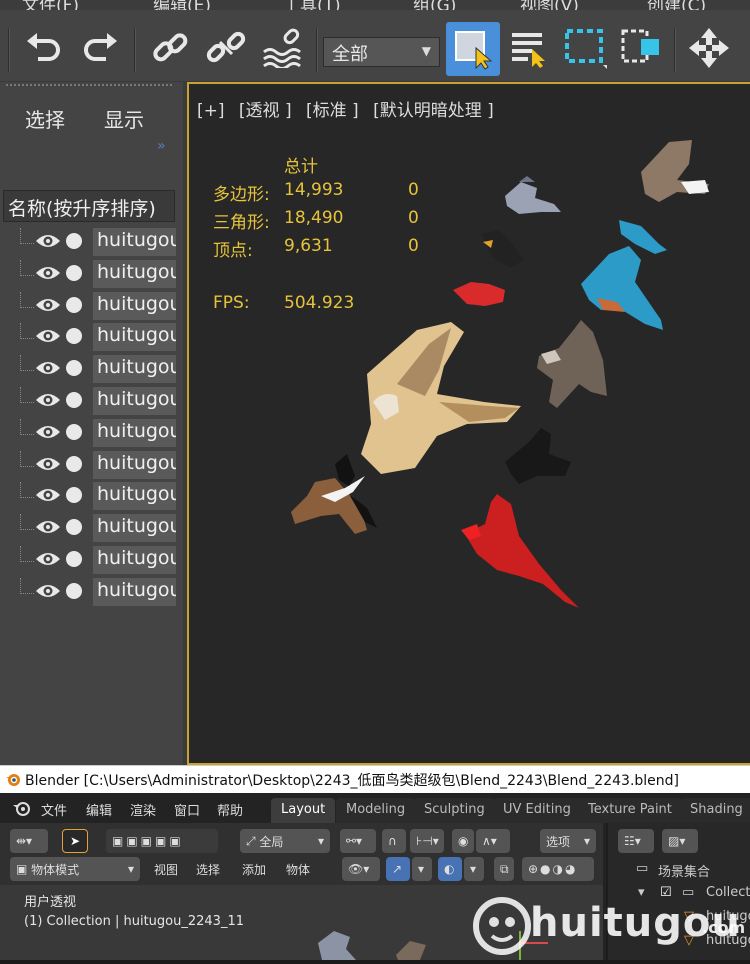  What do you see at coordinates (75, 869) in the screenshot?
I see `mode-dropdown: ▣ 物体模式 ▾` at bounding box center [75, 869].